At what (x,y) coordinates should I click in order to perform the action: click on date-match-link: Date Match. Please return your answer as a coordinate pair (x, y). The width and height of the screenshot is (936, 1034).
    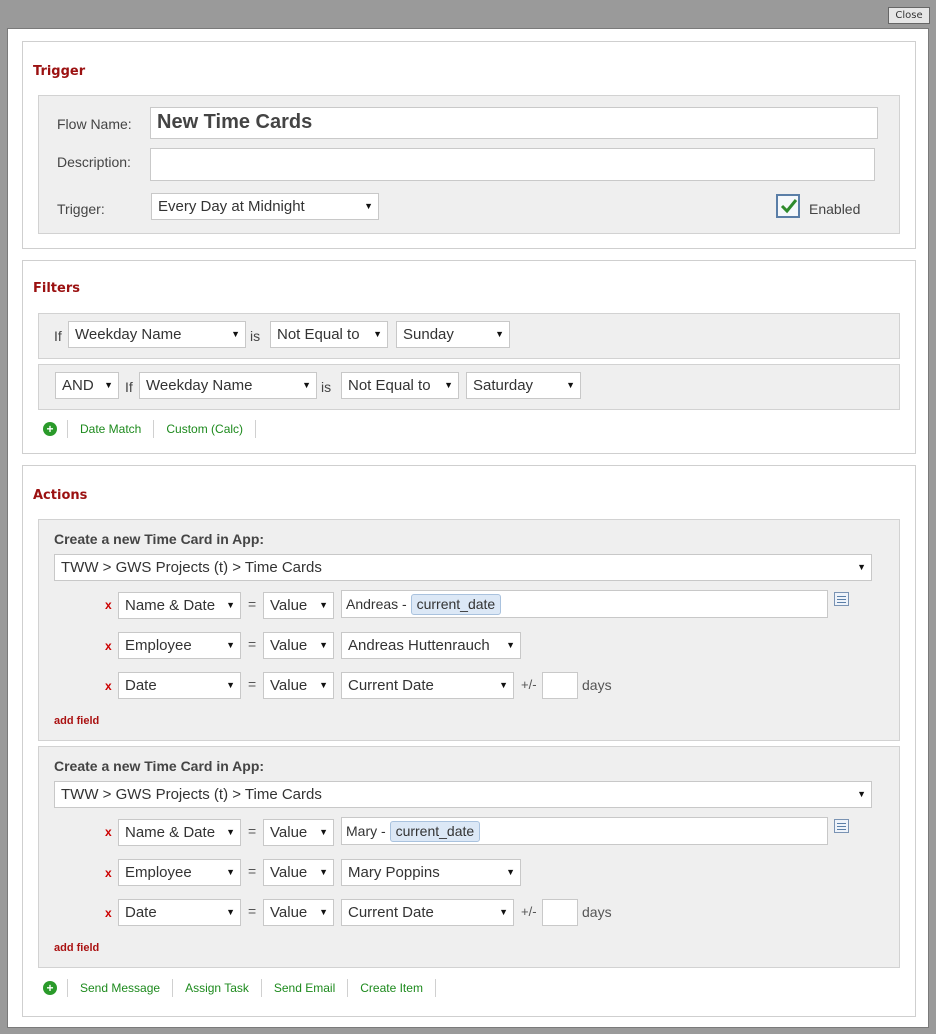
    Looking at the image, I should click on (110, 429).